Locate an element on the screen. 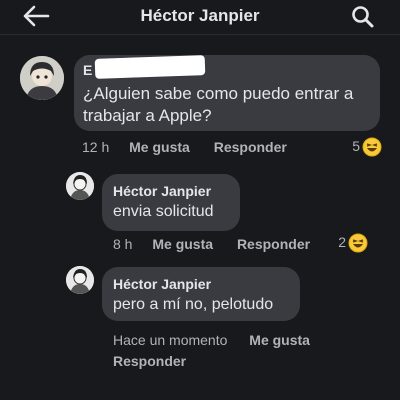 The image size is (400, 400). reply-text: envia solicitud is located at coordinates (163, 211).